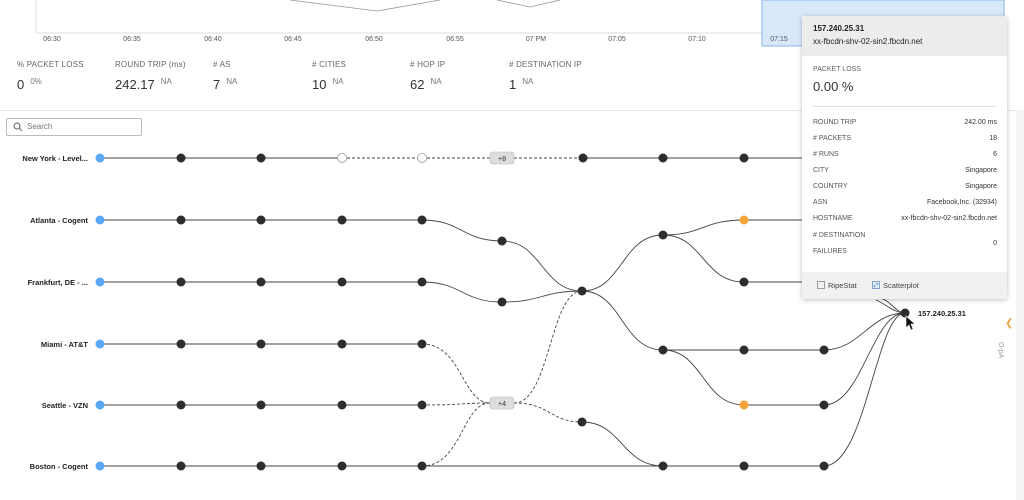 This screenshot has height=500, width=1024. I want to click on field-value: 0, so click(995, 243).